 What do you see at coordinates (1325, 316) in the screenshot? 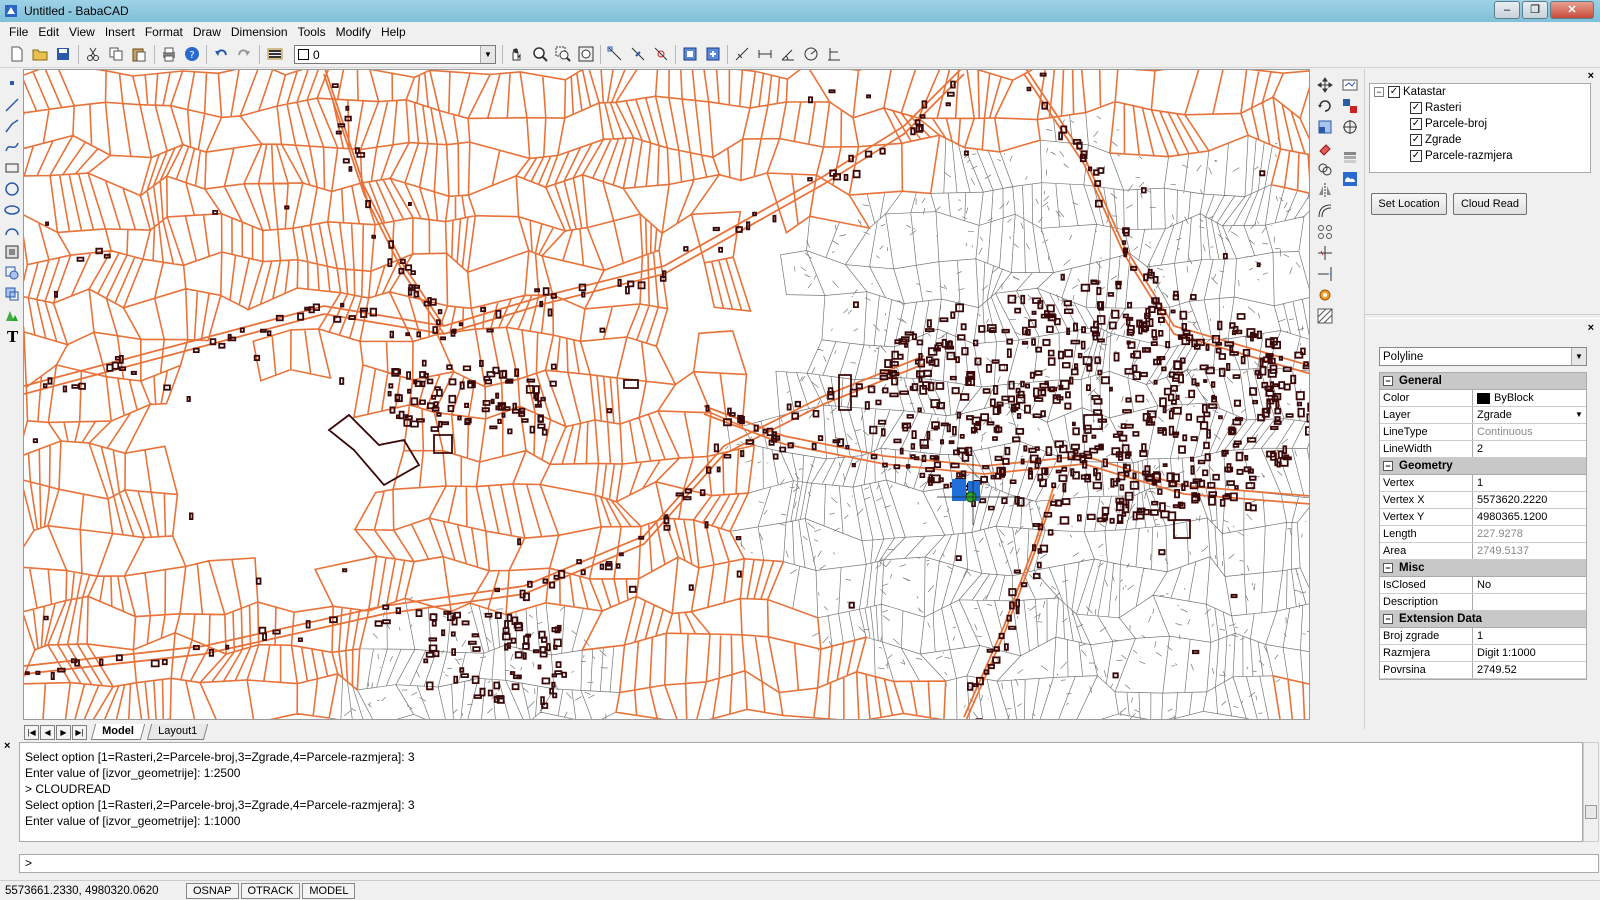
I see `break-icon` at bounding box center [1325, 316].